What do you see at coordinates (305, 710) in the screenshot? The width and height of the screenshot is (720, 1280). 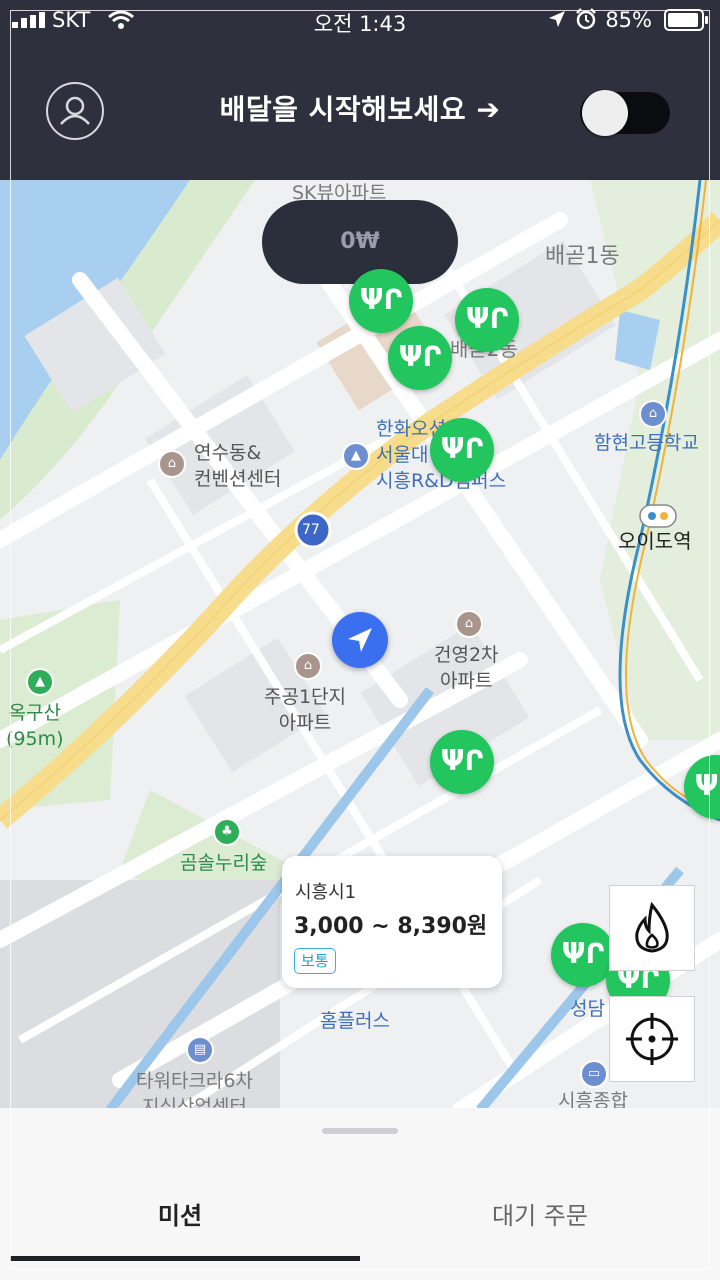 I see `label-jugong-apt: 주공1단지 아파트` at bounding box center [305, 710].